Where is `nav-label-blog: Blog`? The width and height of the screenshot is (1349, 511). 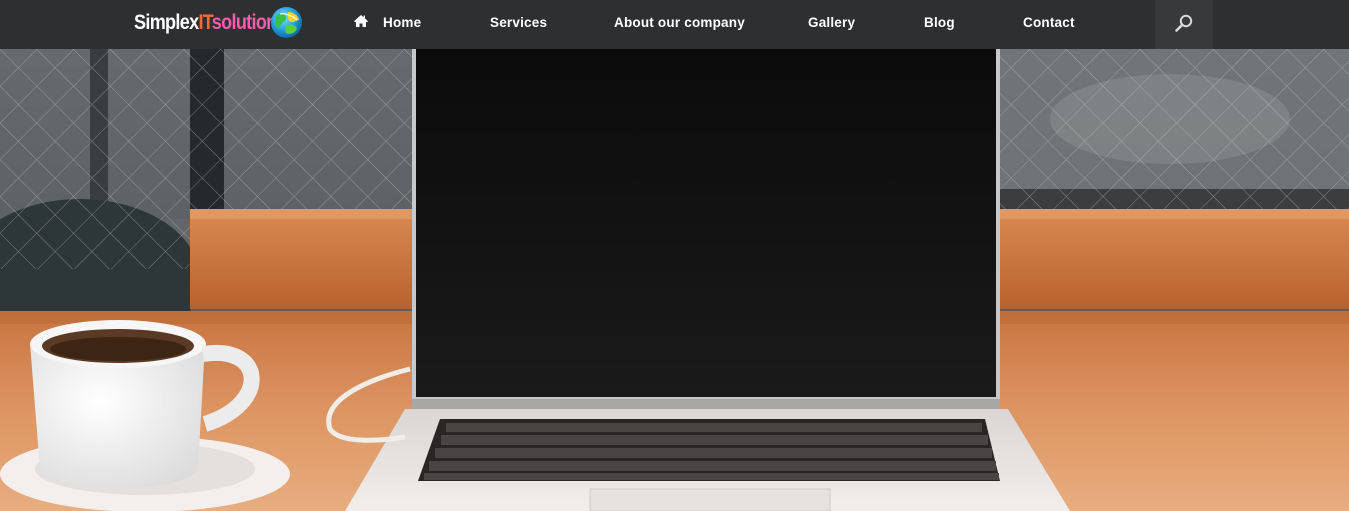
nav-label-blog: Blog is located at coordinates (939, 22).